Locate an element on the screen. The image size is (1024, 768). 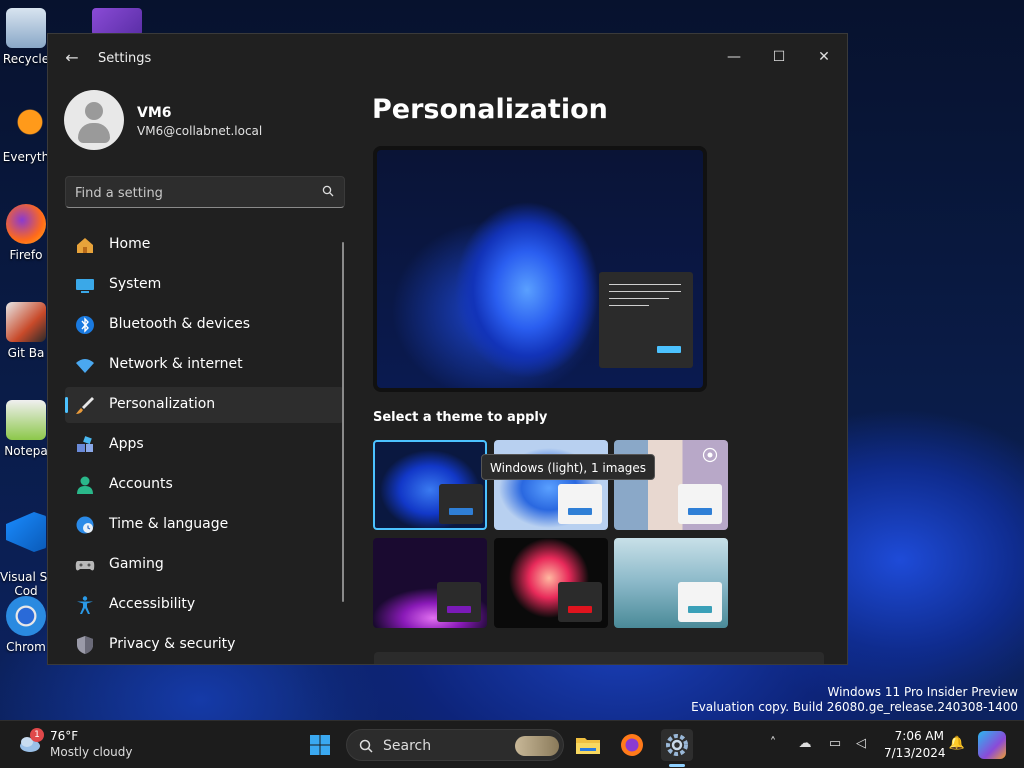
gamepad-icon is located at coordinates (85, 566).